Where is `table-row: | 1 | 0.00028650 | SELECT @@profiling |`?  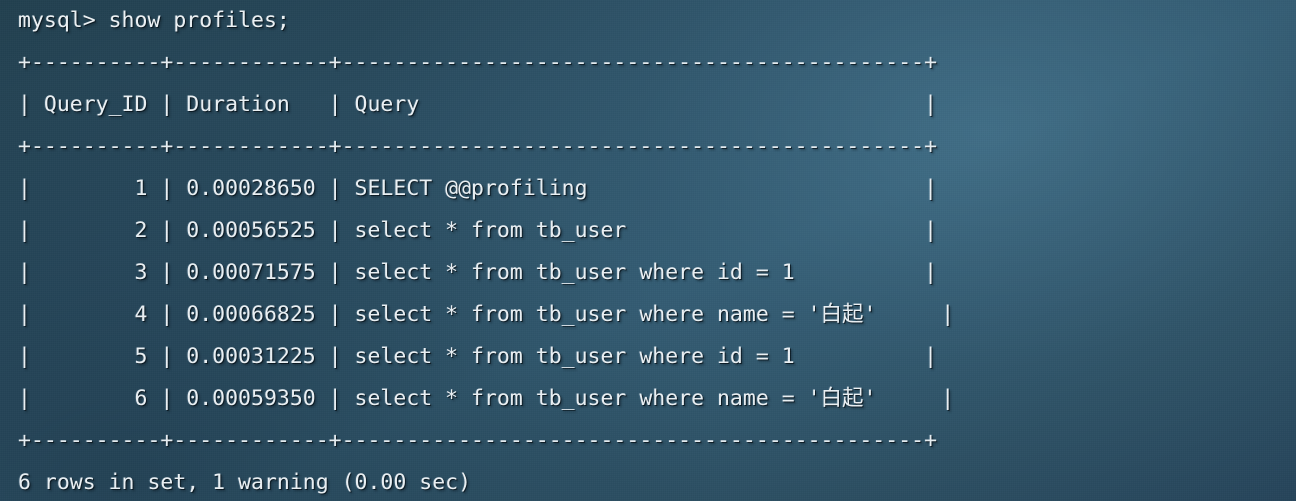
table-row: | 1 | 0.00028650 | SELECT @@profiling | is located at coordinates (478, 188).